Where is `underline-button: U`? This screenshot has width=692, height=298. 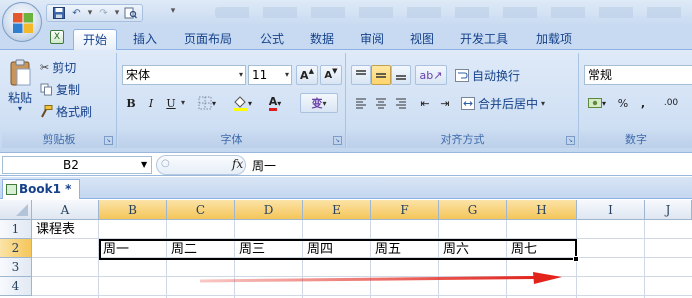 underline-button: U is located at coordinates (171, 103).